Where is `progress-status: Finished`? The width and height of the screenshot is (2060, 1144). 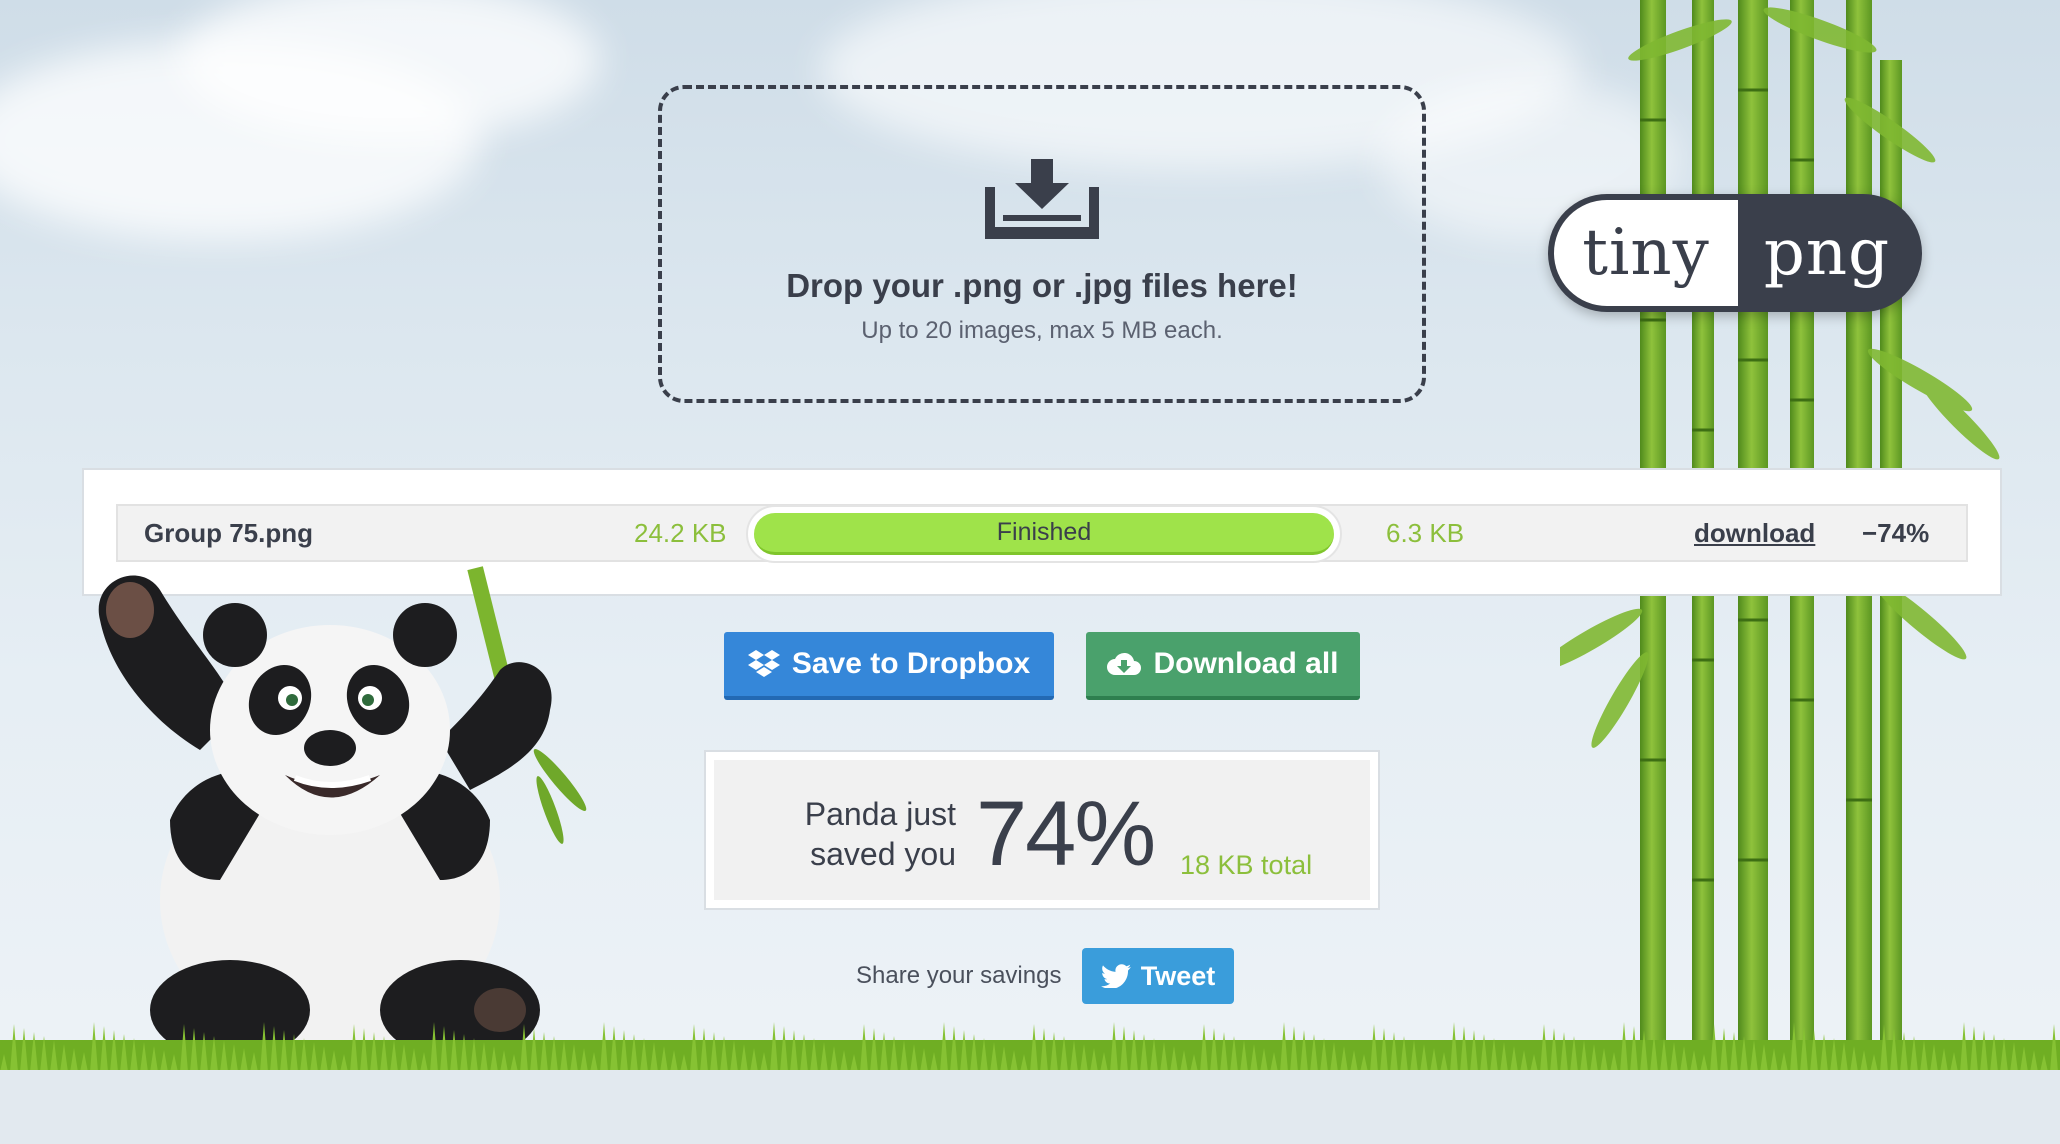
progress-status: Finished is located at coordinates (1044, 532).